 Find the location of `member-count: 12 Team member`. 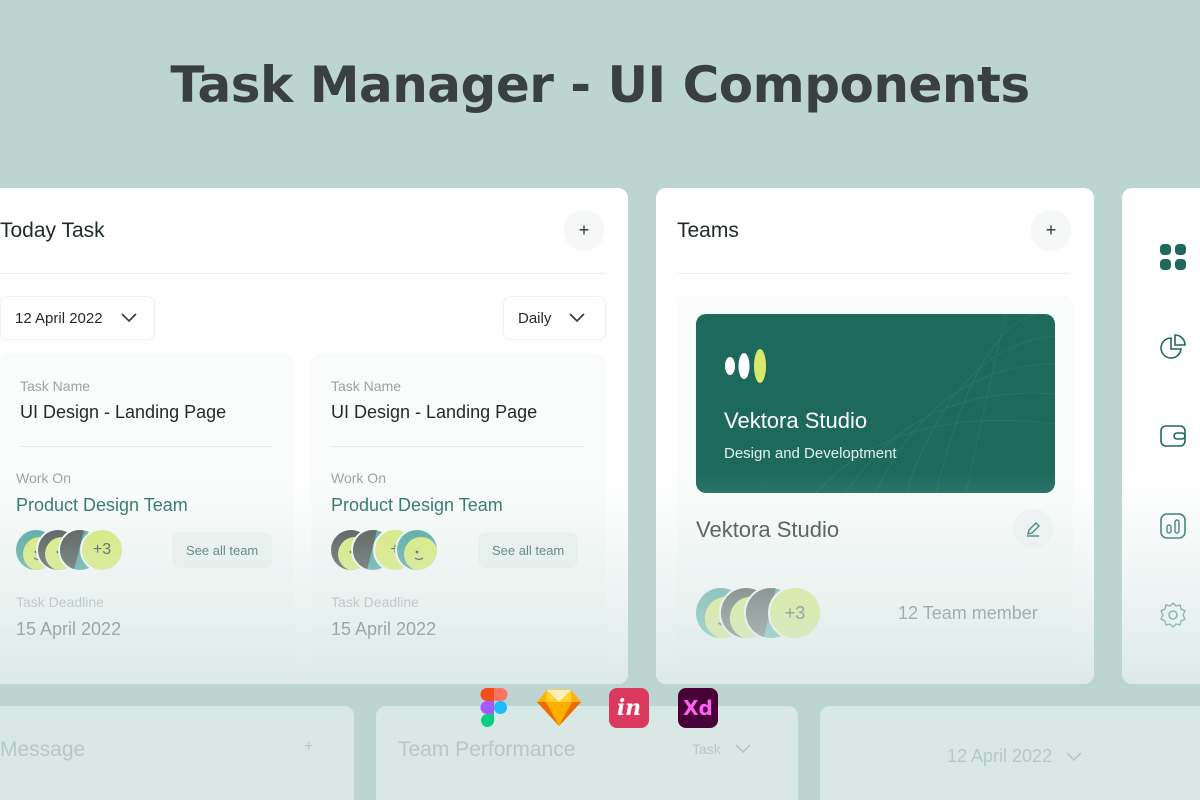

member-count: 12 Team member is located at coordinates (968, 613).